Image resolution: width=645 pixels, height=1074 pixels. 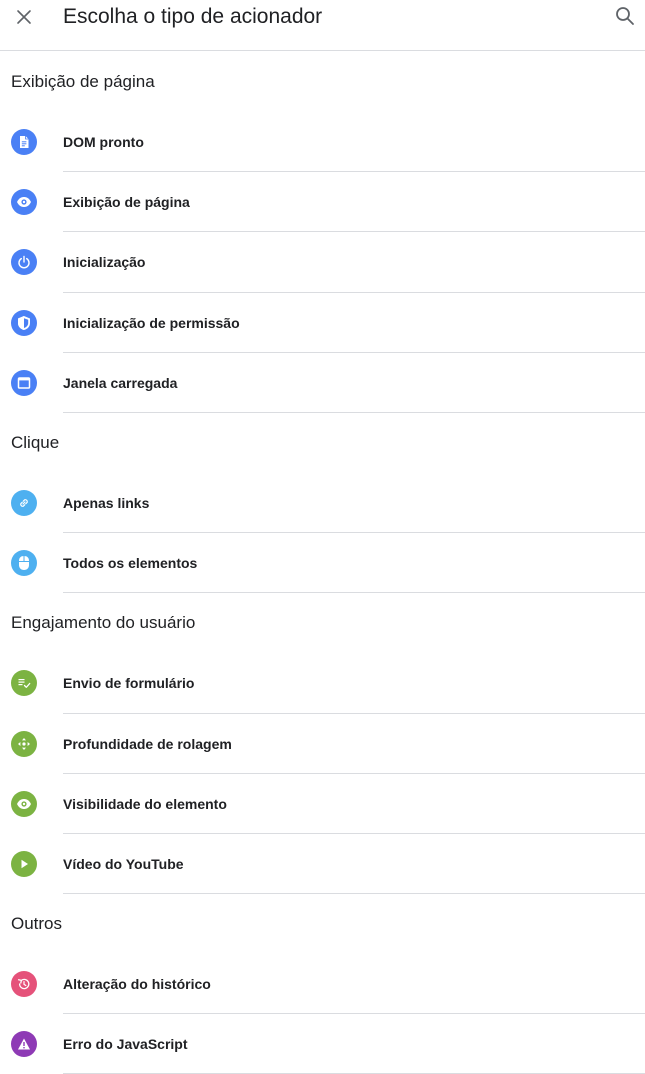 I want to click on trigger-item-exibicao-de-pagina: Exibição de página, so click(x=322, y=202).